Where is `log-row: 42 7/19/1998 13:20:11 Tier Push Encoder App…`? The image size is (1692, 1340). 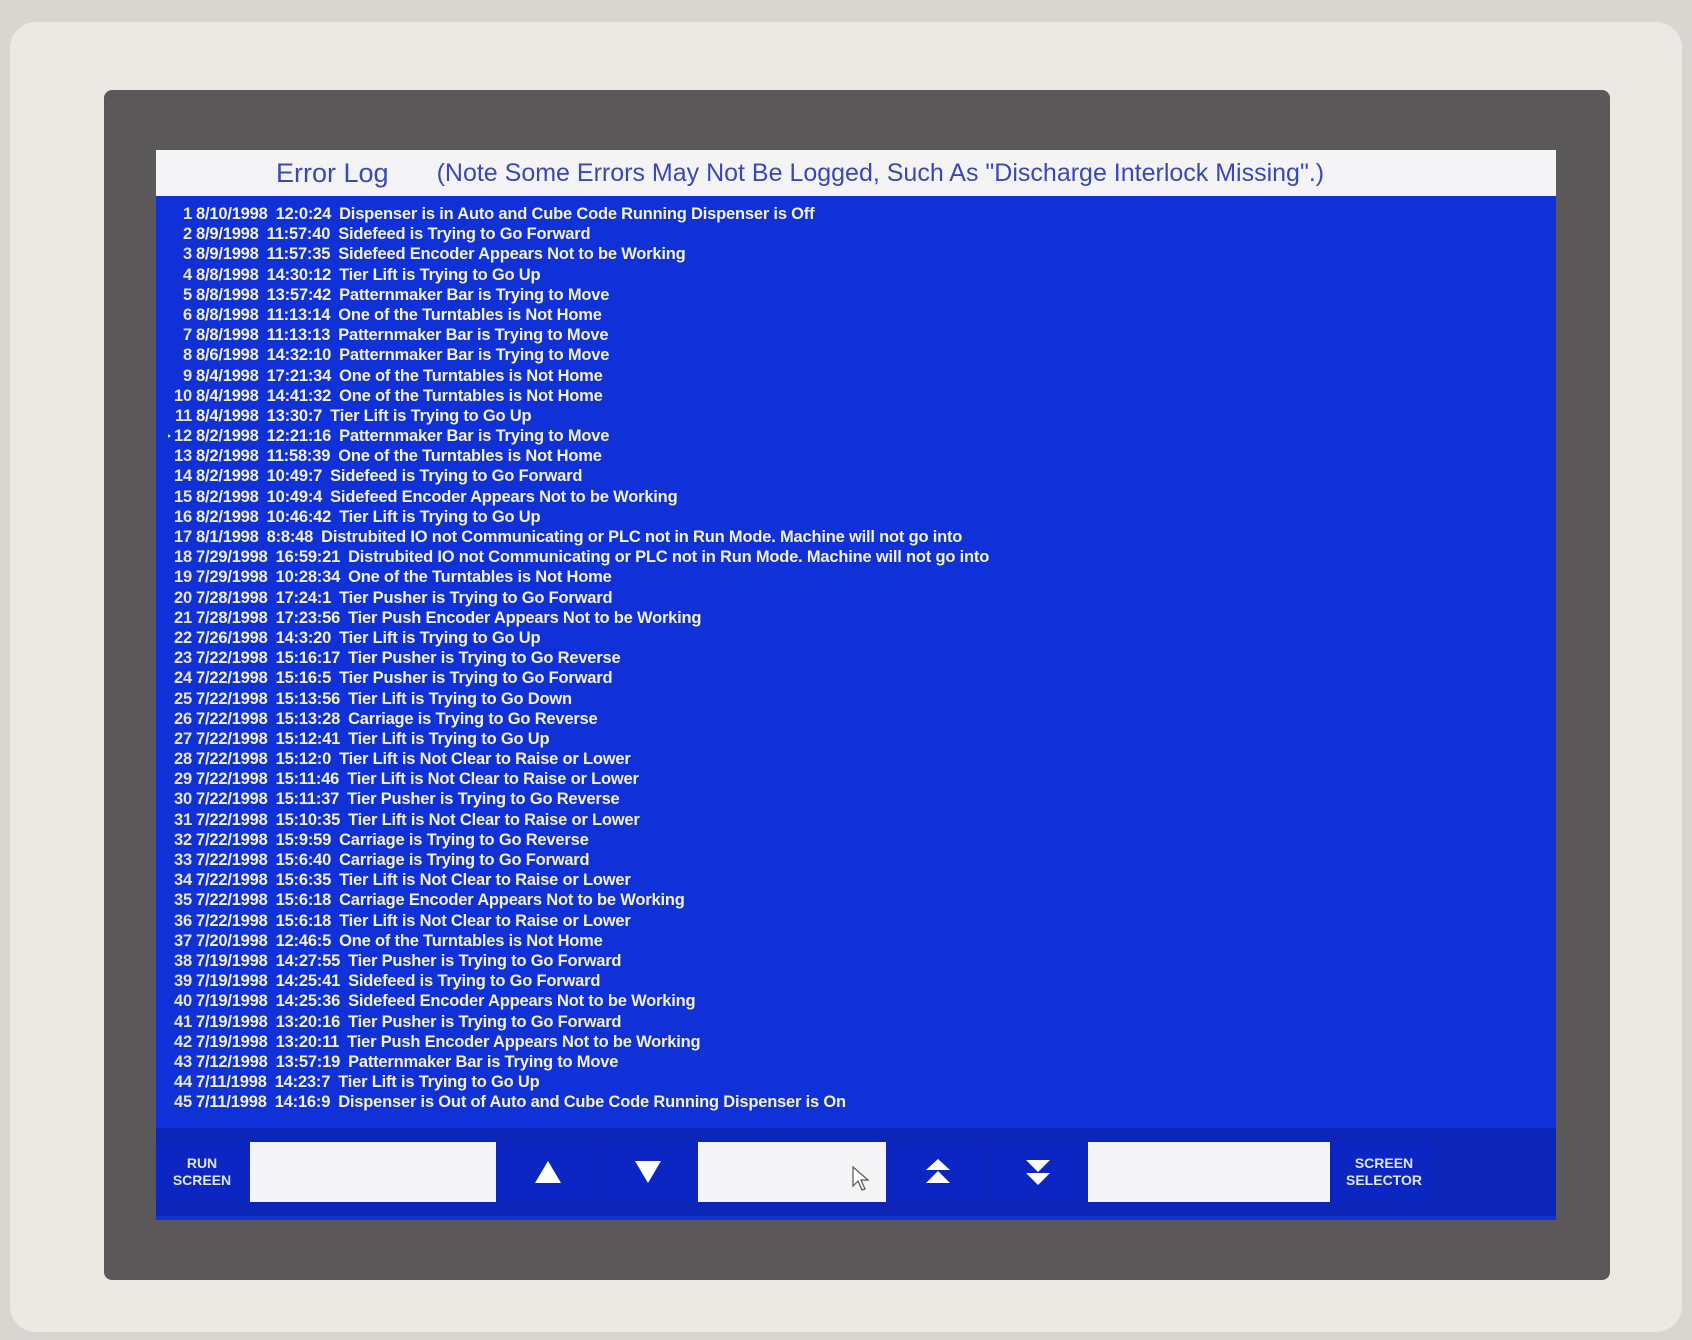
log-row: 42 7/19/1998 13:20:11 Tier Push Encoder App… is located at coordinates (858, 1042).